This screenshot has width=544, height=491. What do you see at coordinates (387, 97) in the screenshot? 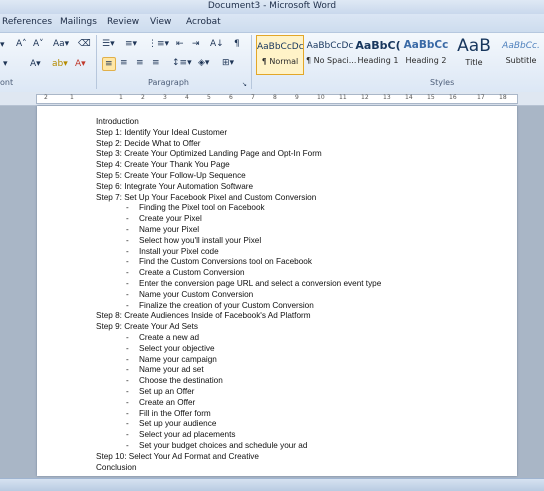
I see `ruler-number: 13` at bounding box center [387, 97].